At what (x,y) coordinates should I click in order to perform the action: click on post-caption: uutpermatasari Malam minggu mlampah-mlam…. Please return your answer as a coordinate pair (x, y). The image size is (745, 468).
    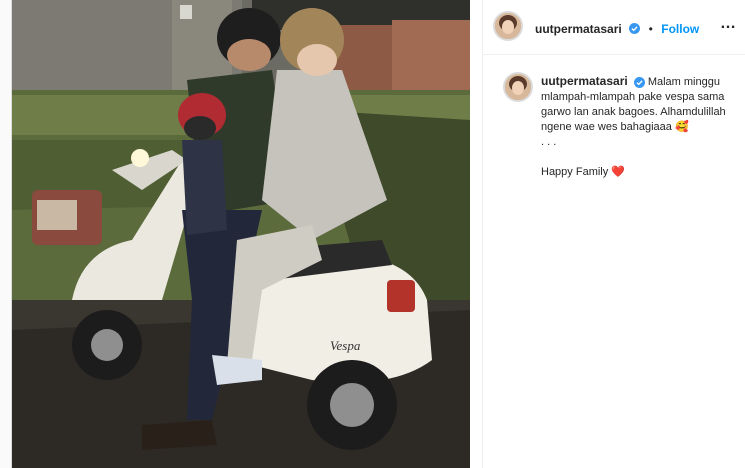
    Looking at the image, I should click on (639, 127).